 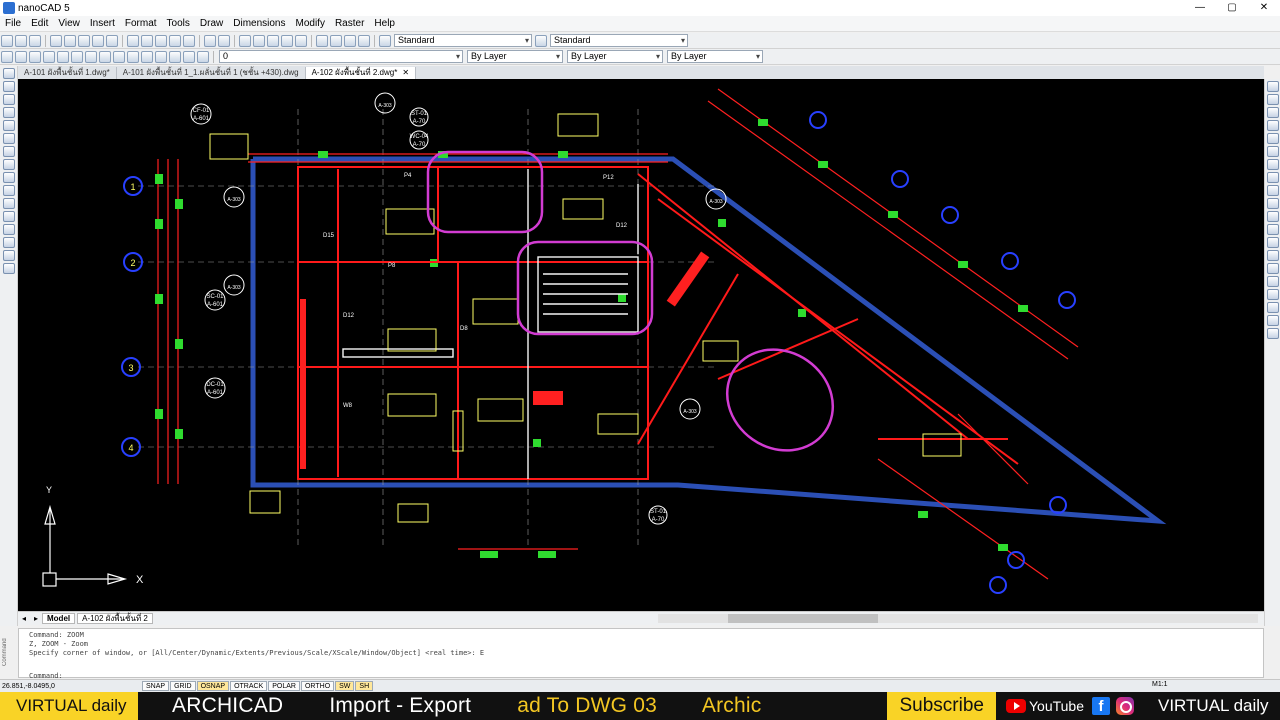 What do you see at coordinates (59, 618) in the screenshot?
I see `tab-model: Model` at bounding box center [59, 618].